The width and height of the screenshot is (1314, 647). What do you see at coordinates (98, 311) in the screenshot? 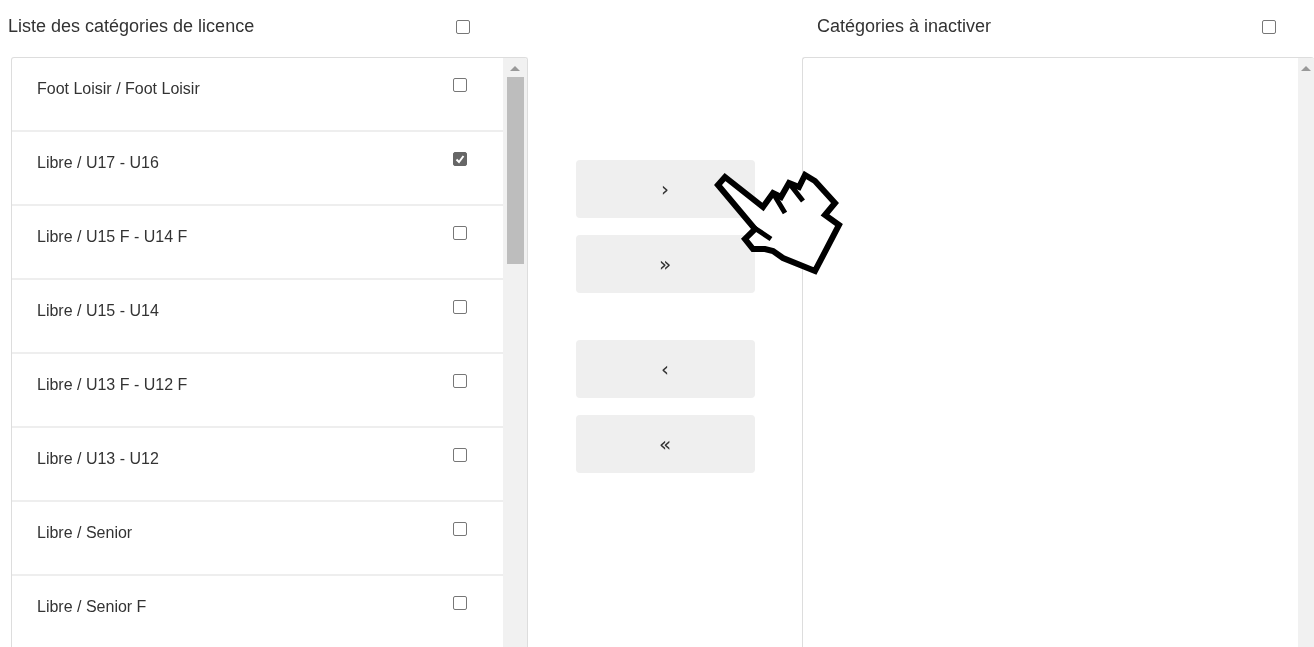
I see `item-label: Libre / U15 - U14` at bounding box center [98, 311].